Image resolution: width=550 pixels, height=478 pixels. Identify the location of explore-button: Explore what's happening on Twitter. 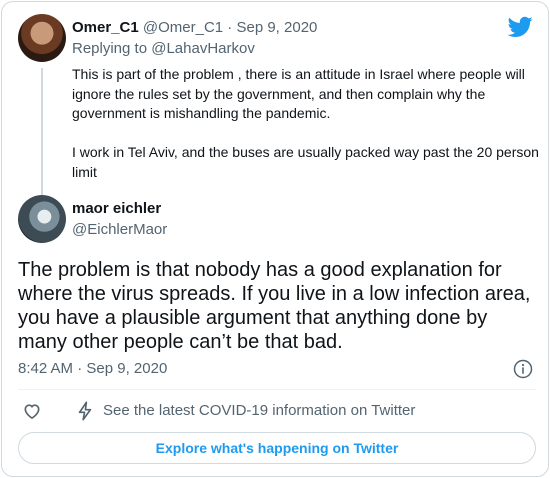
(277, 448).